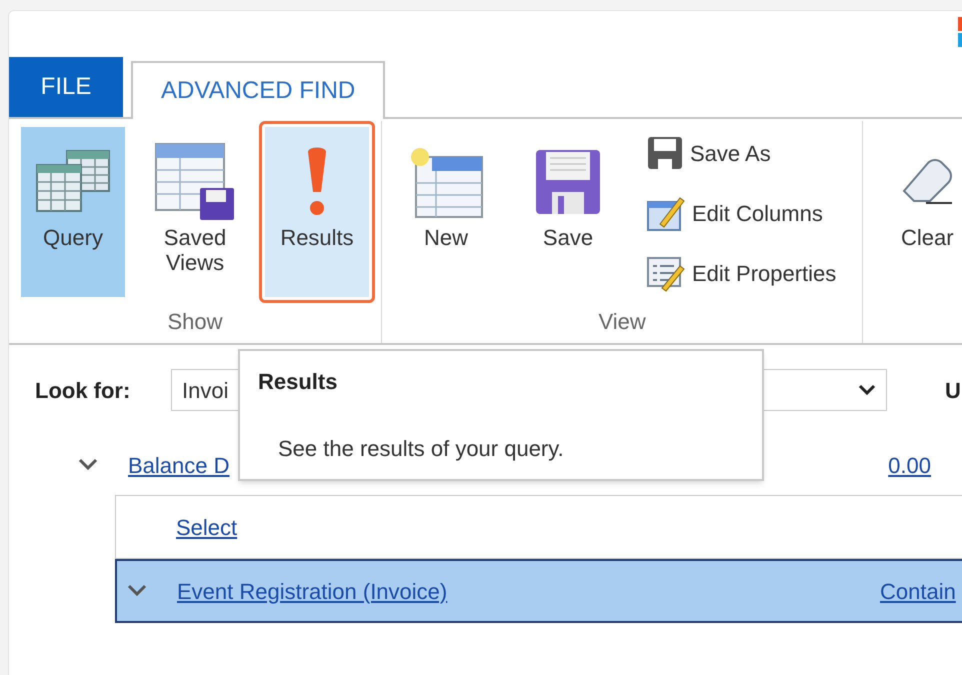 Image resolution: width=962 pixels, height=675 pixels. I want to click on field-label: U, so click(953, 390).